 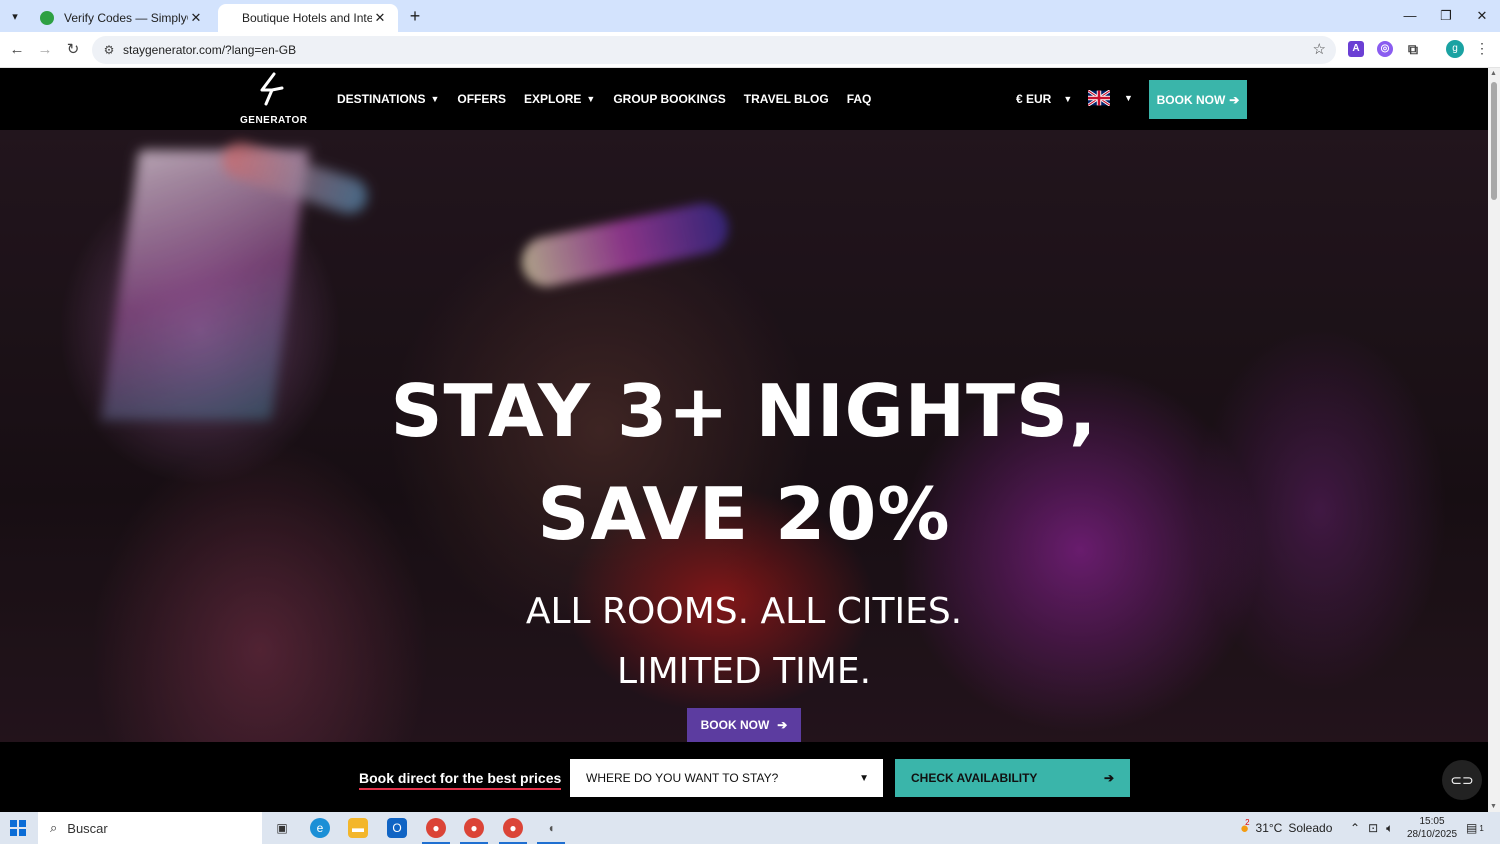 What do you see at coordinates (45, 50) in the screenshot?
I see `forward-icon: →` at bounding box center [45, 50].